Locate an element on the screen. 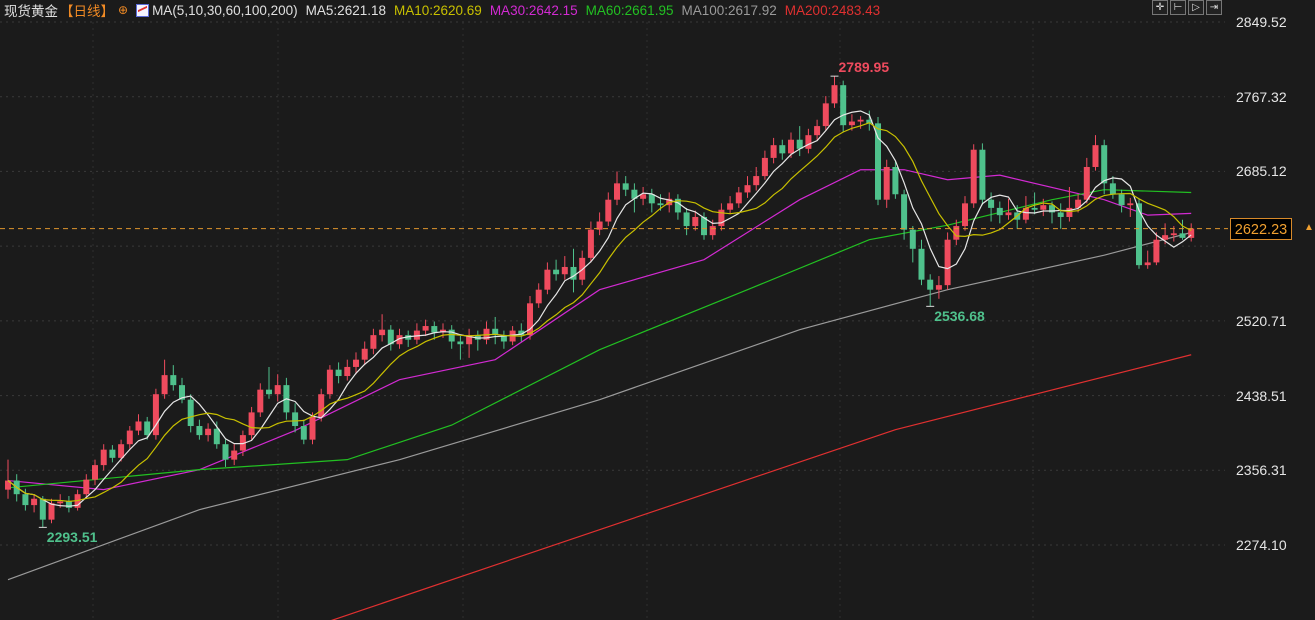 The image size is (1315, 620). zoom-to-start-icon: ⊢ is located at coordinates (1178, 7).